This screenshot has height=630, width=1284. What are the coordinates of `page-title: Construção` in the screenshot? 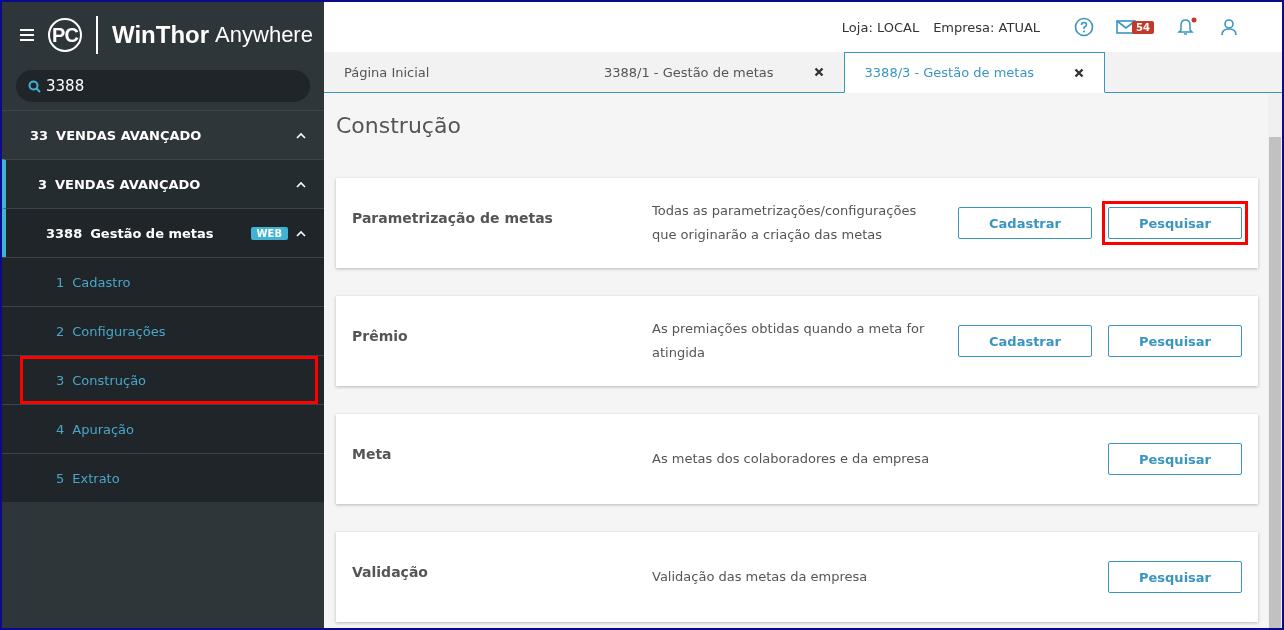 It's located at (399, 125).